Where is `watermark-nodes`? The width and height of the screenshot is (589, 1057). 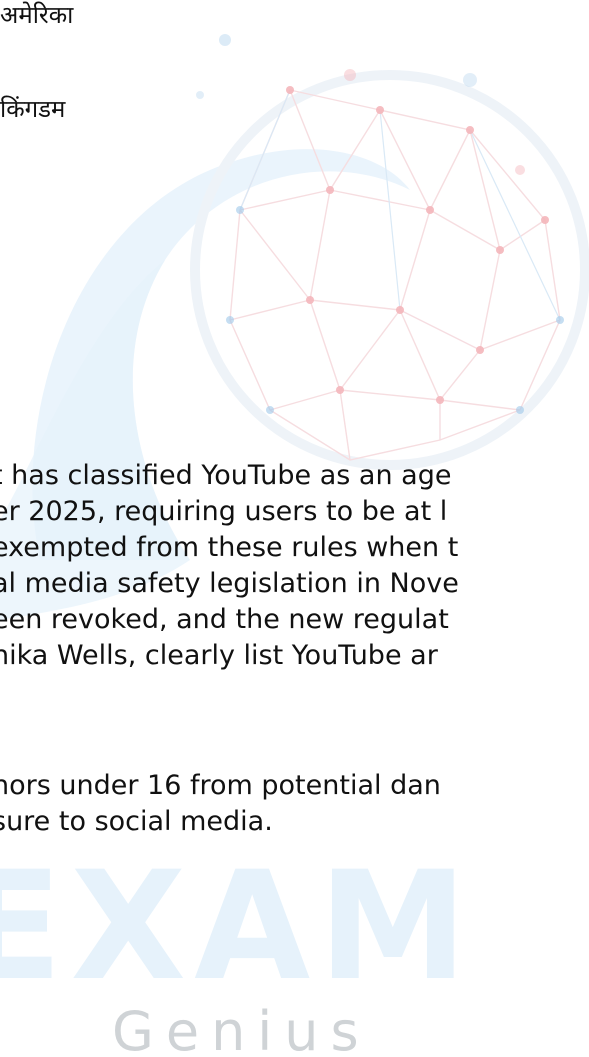
watermark-nodes is located at coordinates (417, 236).